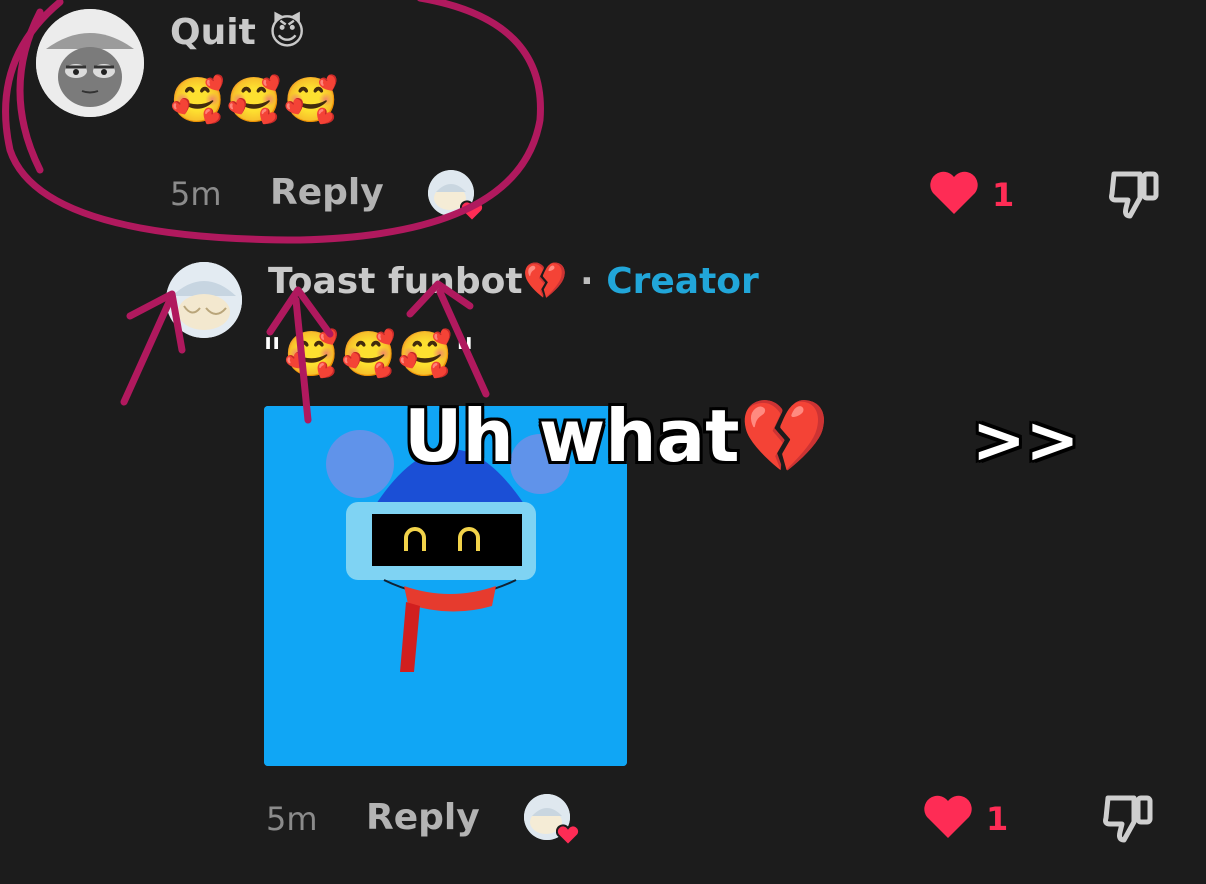 The height and width of the screenshot is (884, 1206). What do you see at coordinates (213, 32) in the screenshot?
I see `username-text: Quit` at bounding box center [213, 32].